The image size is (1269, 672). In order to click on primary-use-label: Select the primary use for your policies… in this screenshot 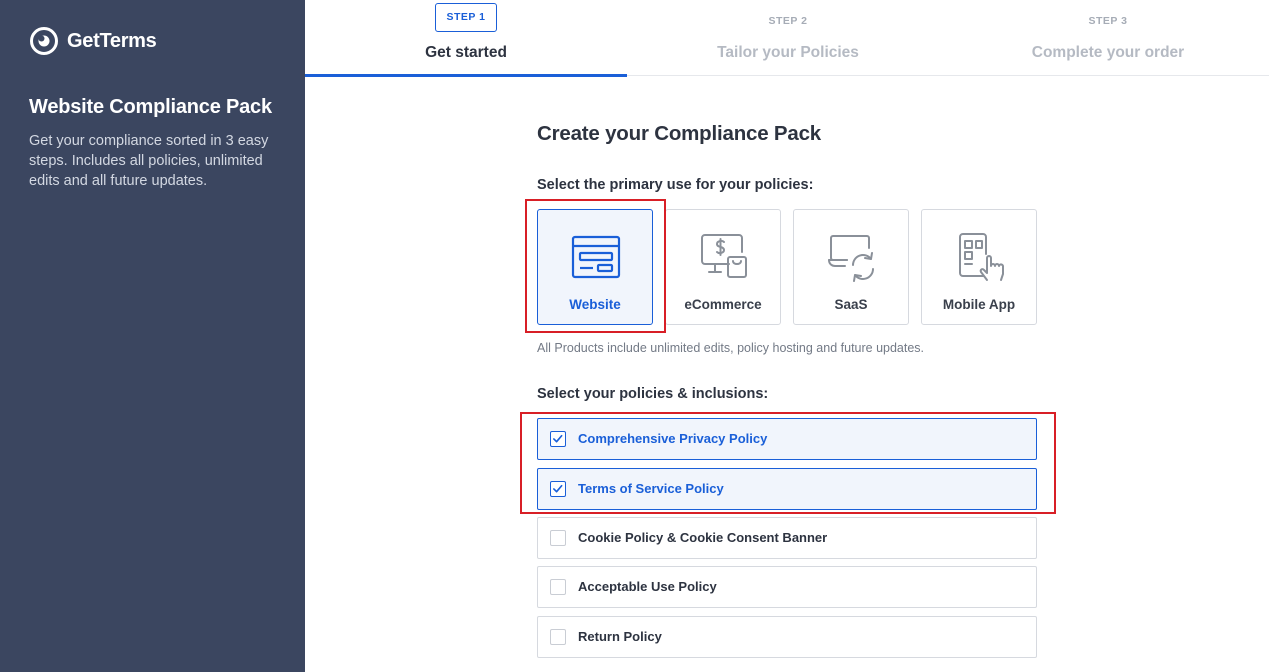, I will do `click(675, 185)`.